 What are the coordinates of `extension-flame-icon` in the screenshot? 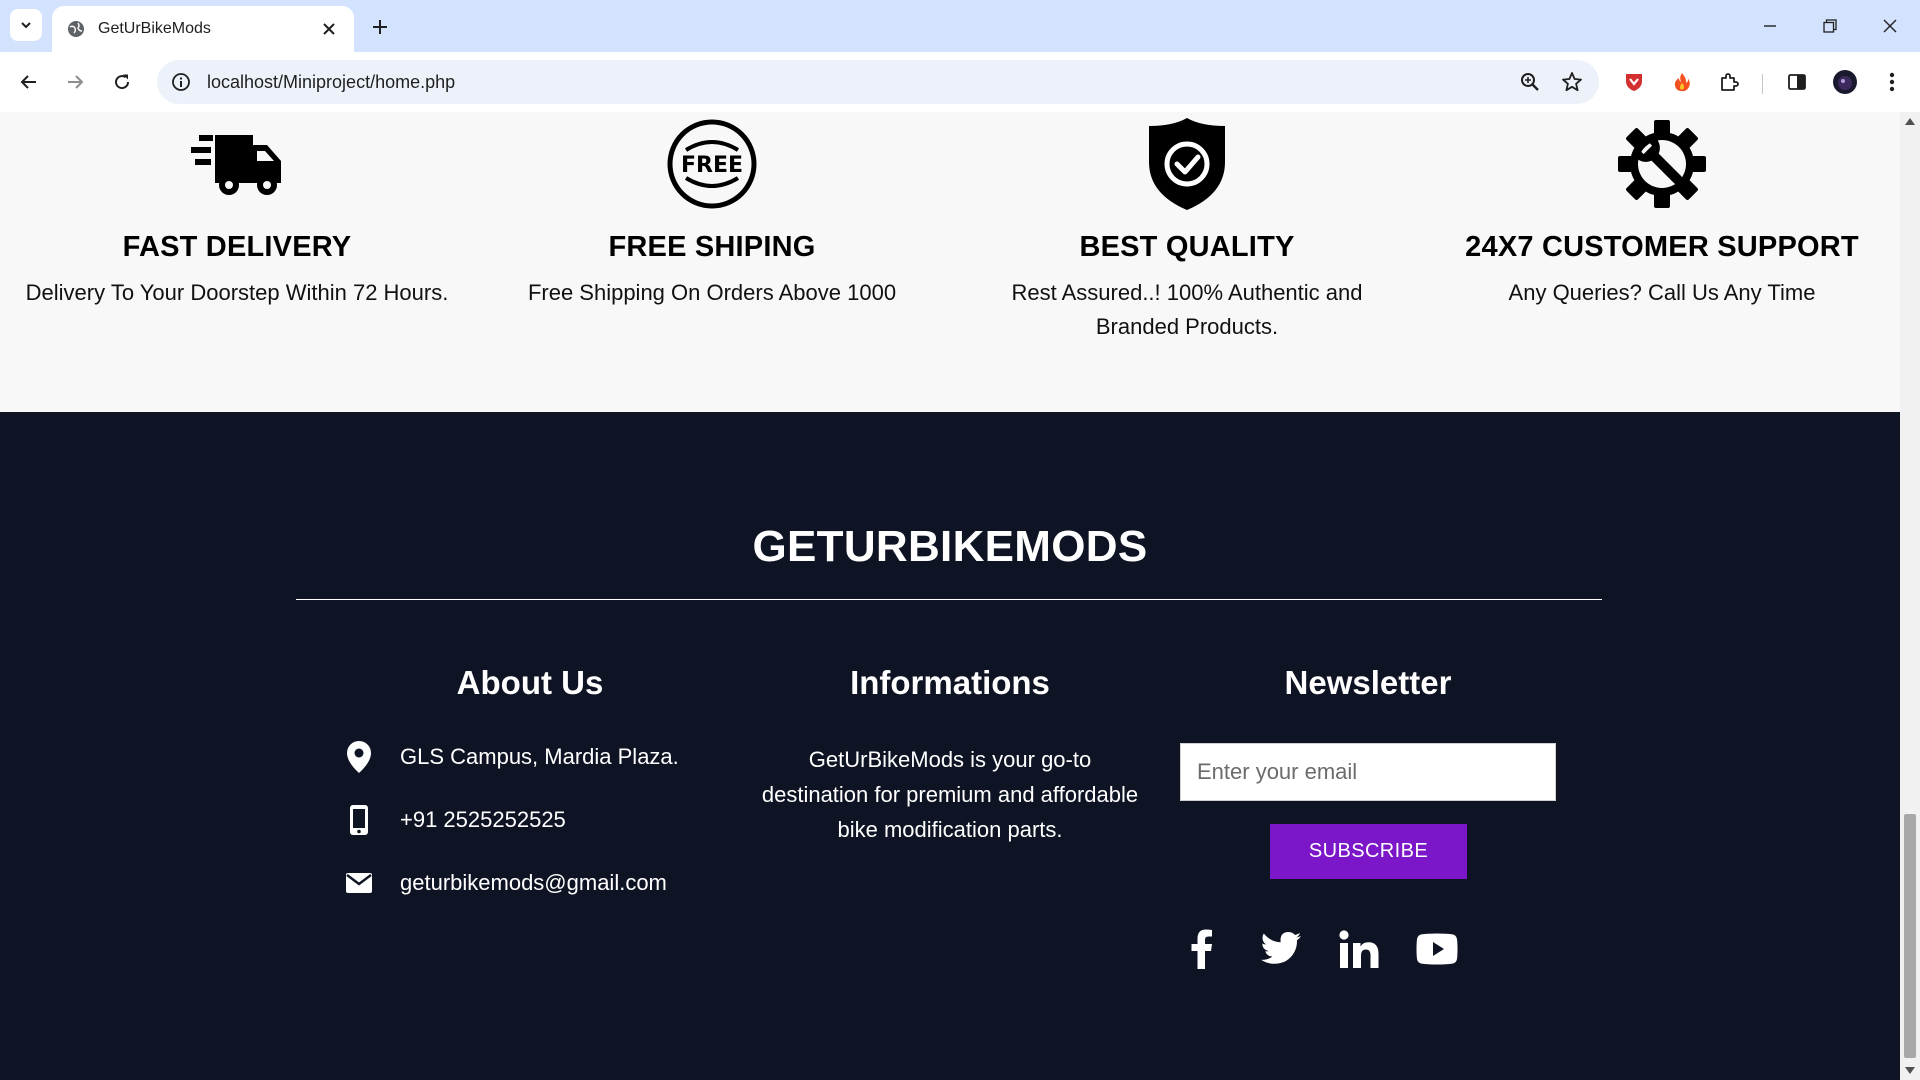 It's located at (1682, 82).